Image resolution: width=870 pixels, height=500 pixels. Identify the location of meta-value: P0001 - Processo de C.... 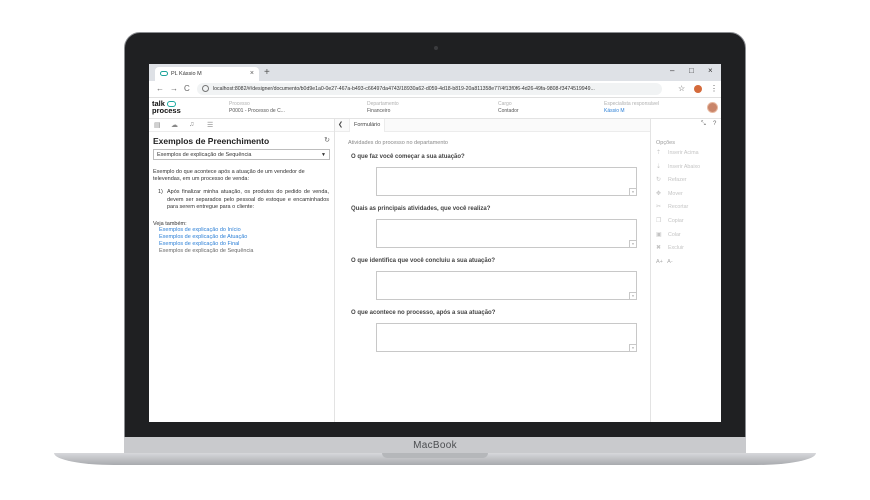
(257, 111).